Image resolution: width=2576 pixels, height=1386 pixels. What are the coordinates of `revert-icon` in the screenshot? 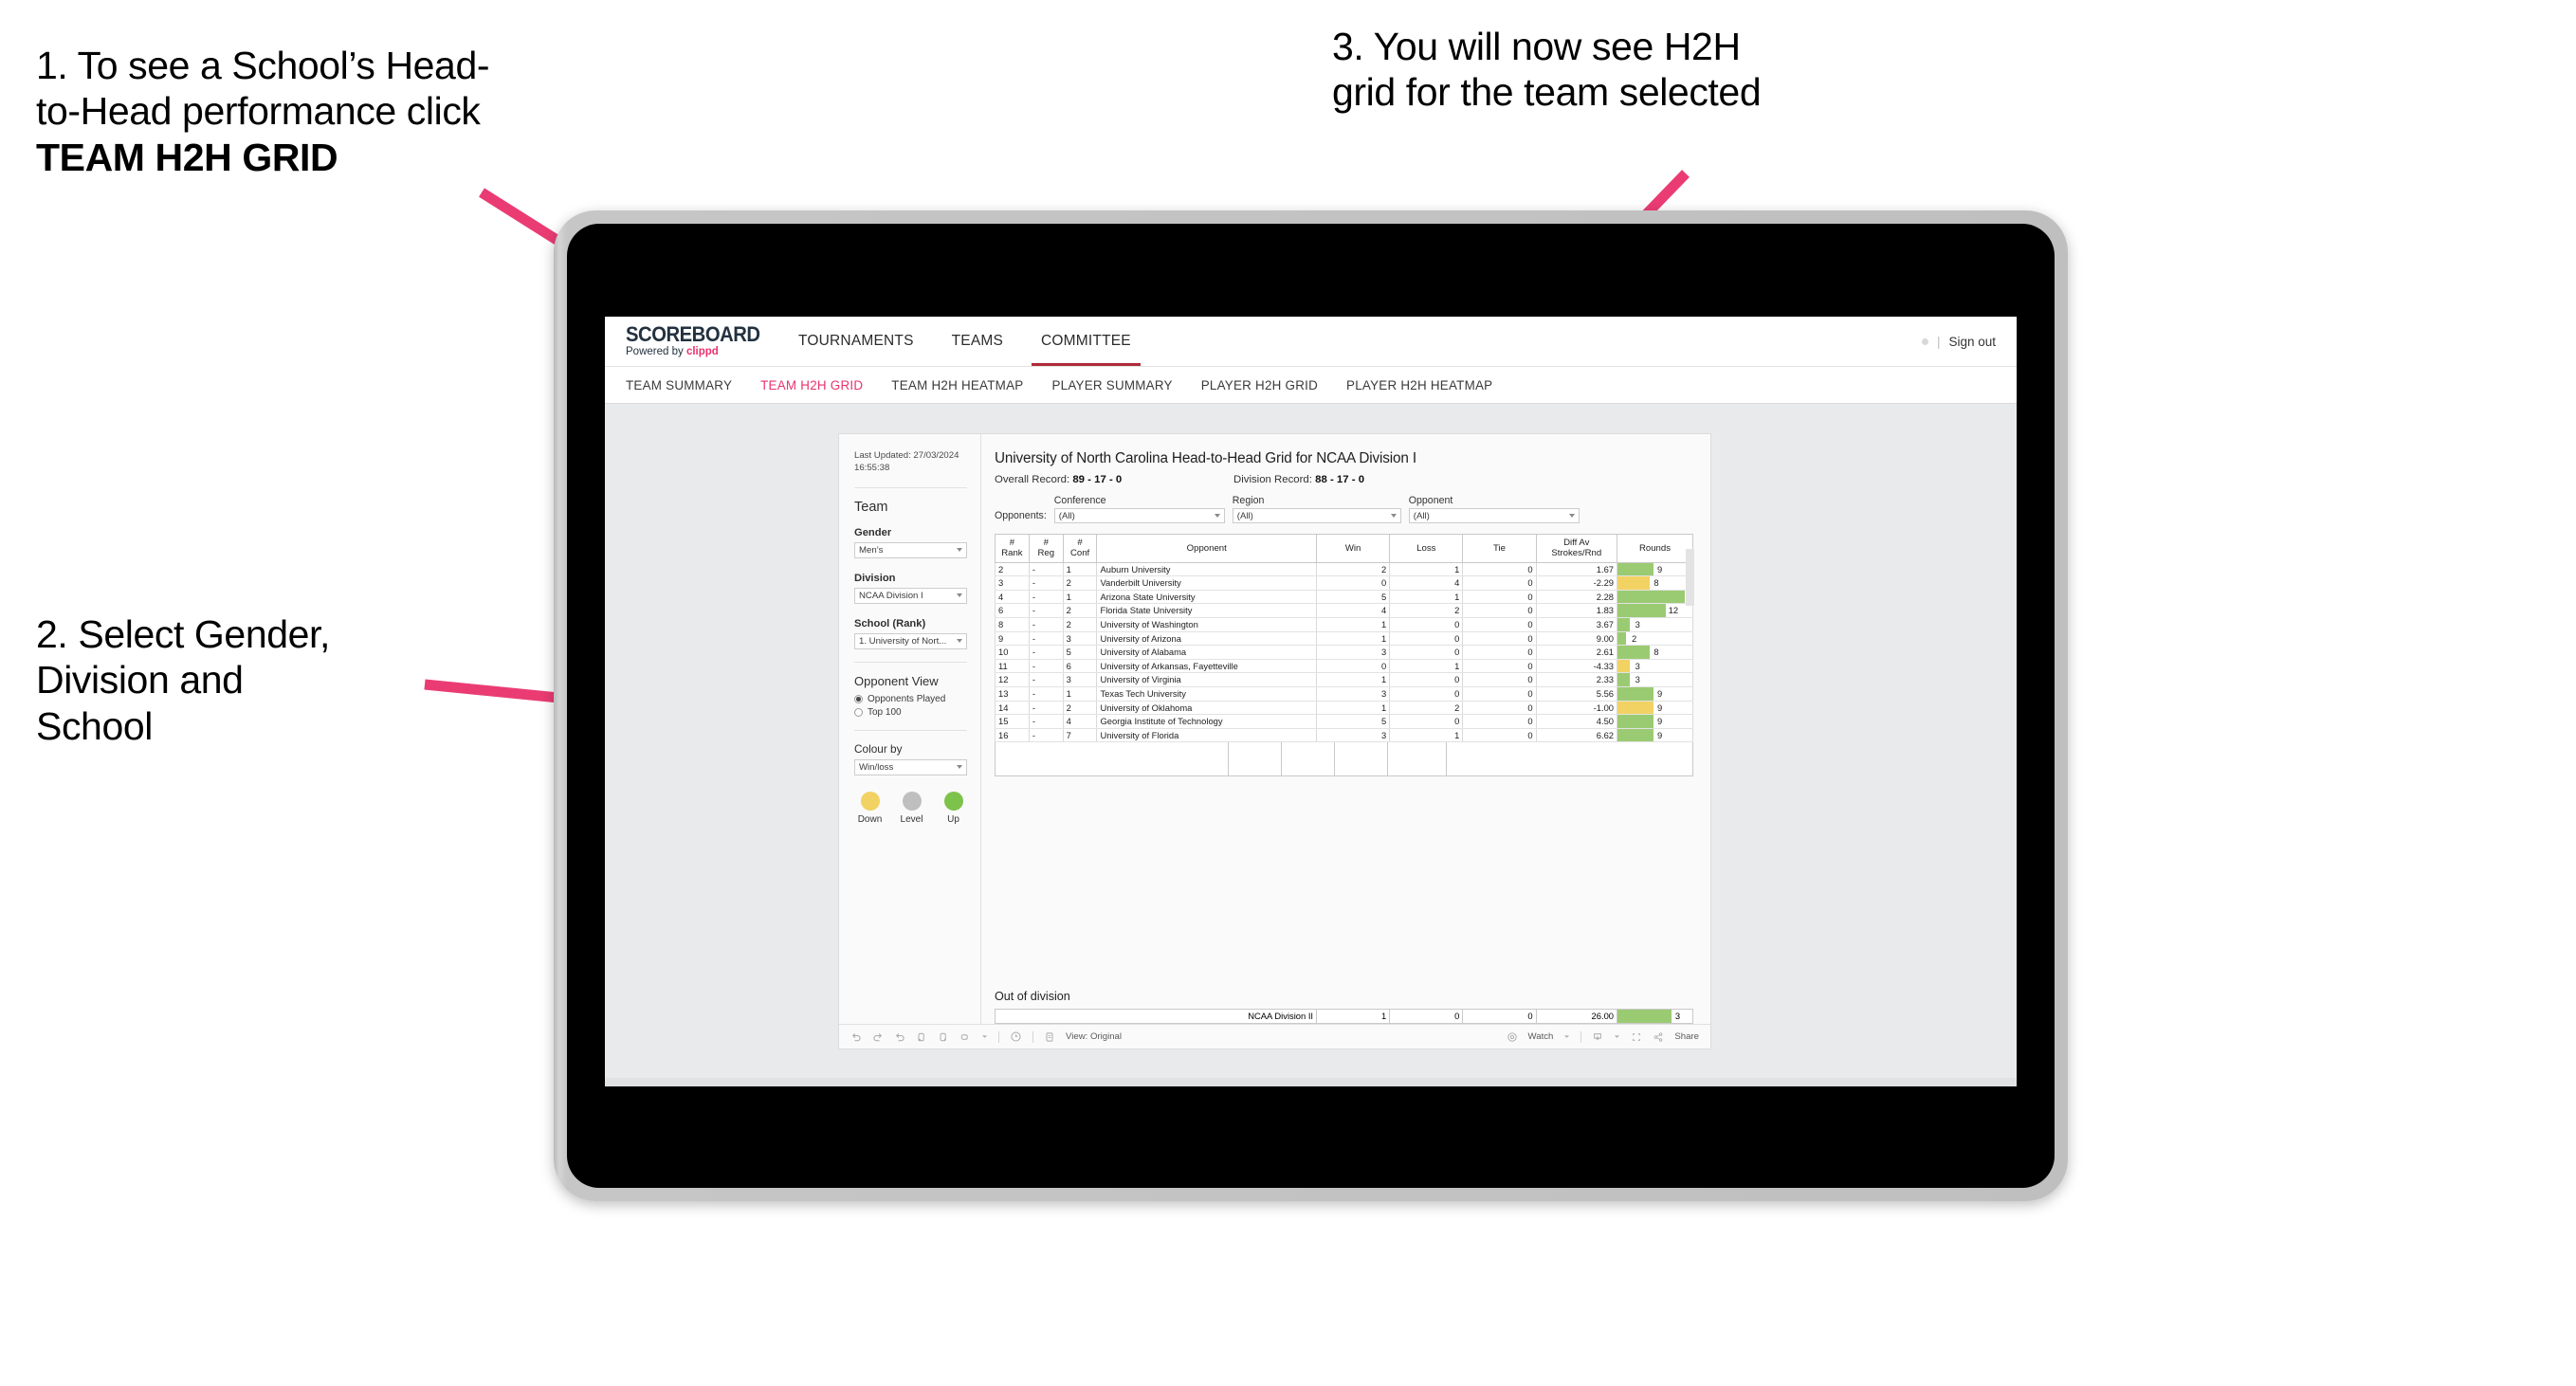 It's located at (921, 1037).